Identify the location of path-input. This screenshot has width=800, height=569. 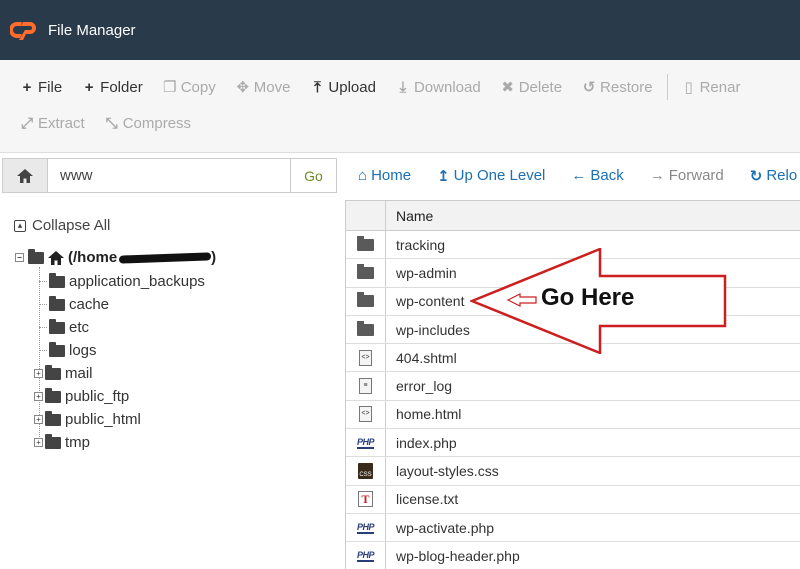
(169, 175).